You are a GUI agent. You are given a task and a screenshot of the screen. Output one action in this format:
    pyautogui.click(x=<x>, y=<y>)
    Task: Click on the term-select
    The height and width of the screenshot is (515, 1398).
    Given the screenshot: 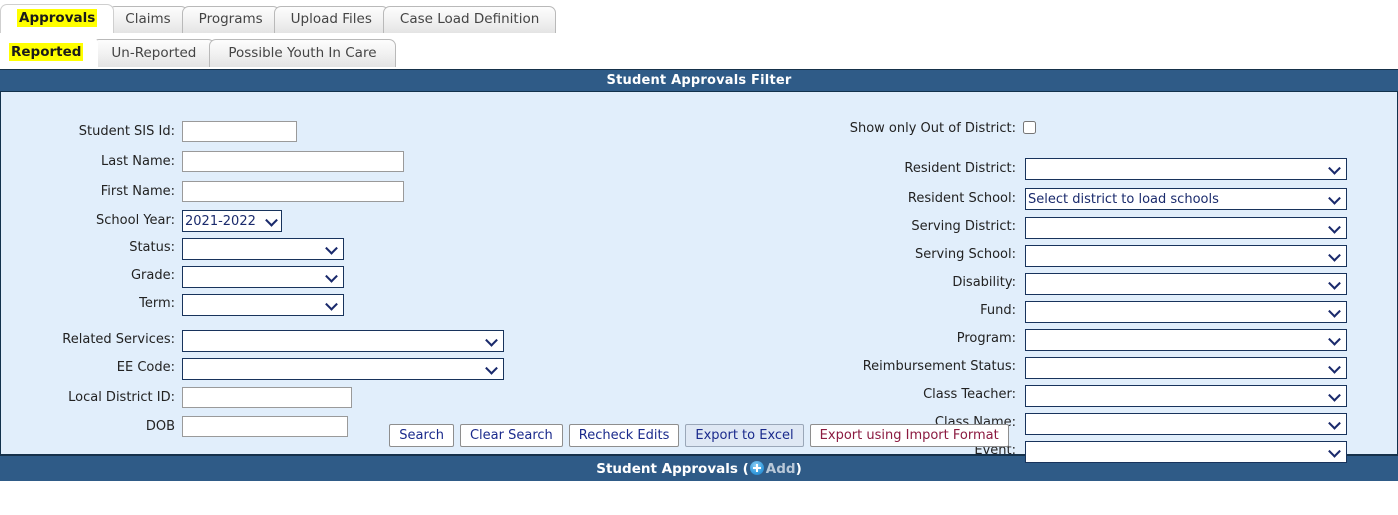 What is the action you would take?
    pyautogui.click(x=263, y=305)
    